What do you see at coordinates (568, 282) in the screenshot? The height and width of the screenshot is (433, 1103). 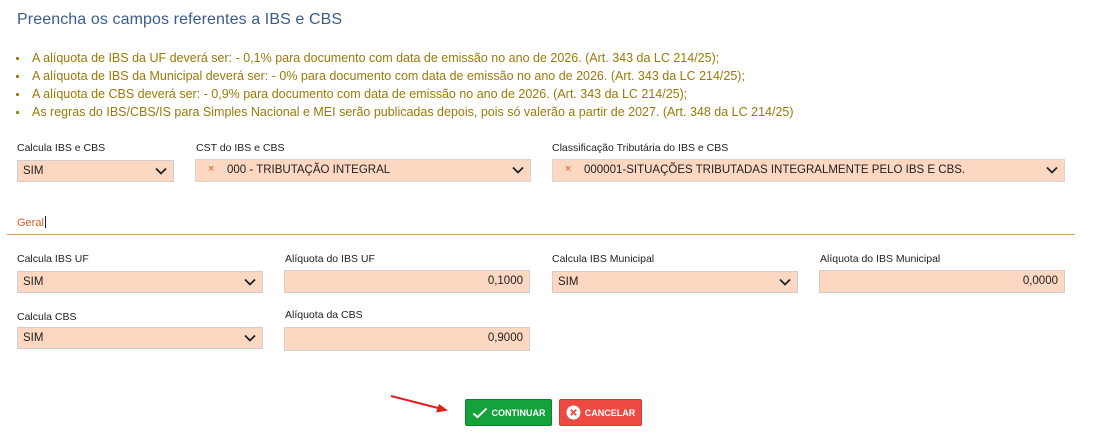 I see `calcula-ibs-municipal-value: SIM` at bounding box center [568, 282].